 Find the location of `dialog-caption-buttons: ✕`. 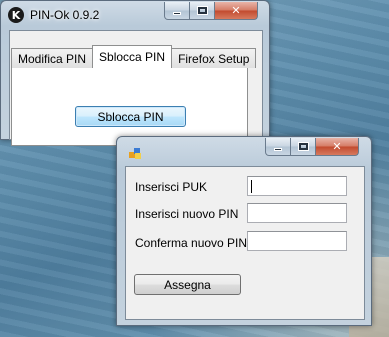

dialog-caption-buttons: ✕ is located at coordinates (312, 147).